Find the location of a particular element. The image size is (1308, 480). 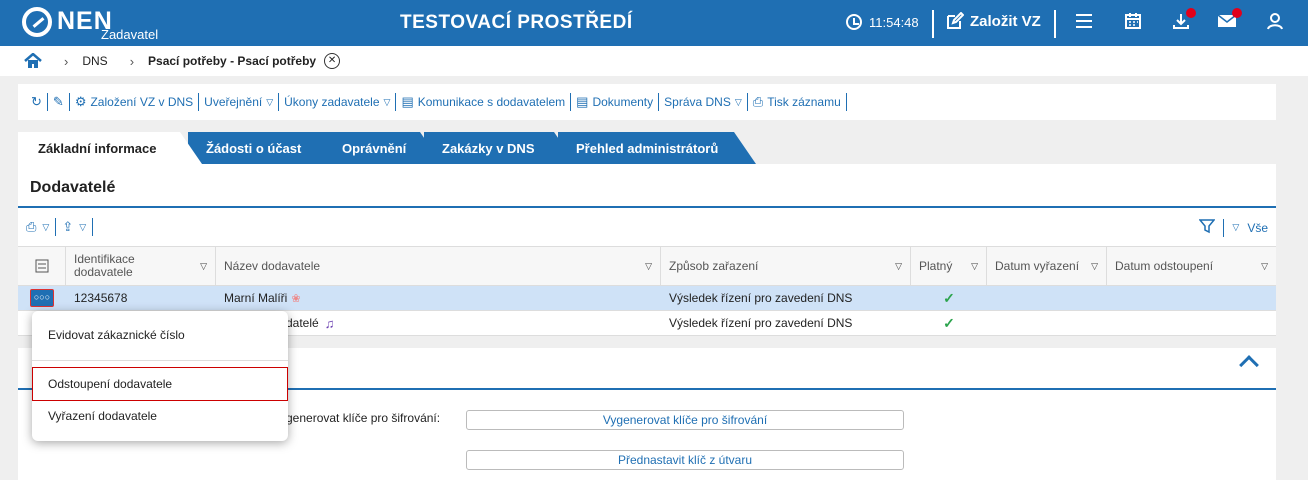

column-header: Platný ▽ is located at coordinates (949, 266).